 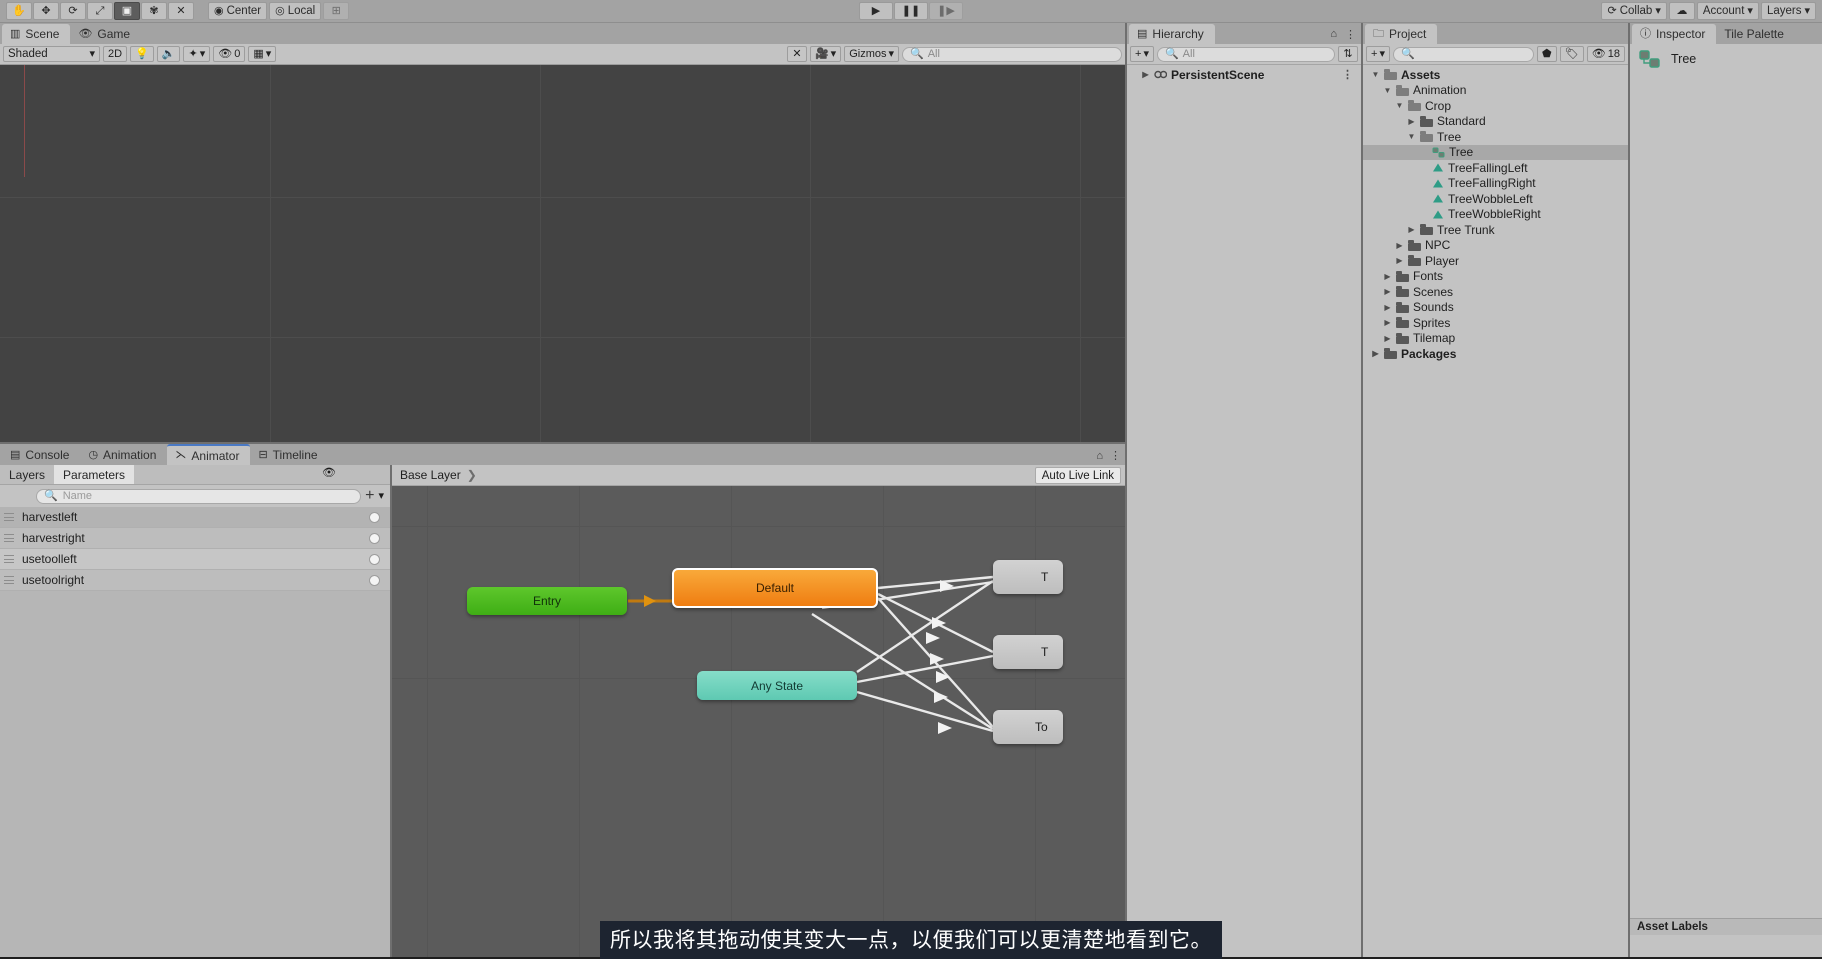 I want to click on project-item-packages: ▶ Packages, so click(x=1495, y=354).